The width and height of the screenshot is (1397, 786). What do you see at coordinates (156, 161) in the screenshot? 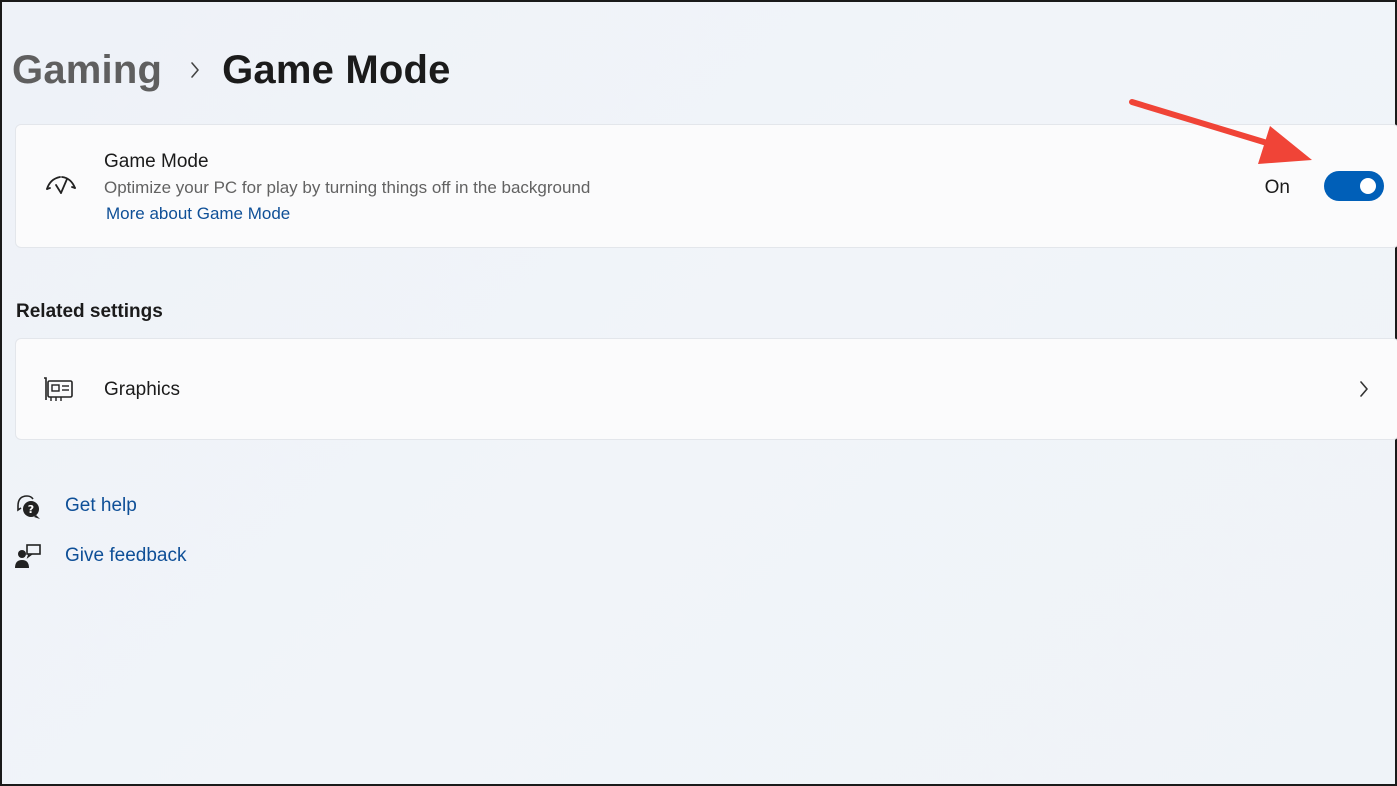
I see `game-mode-title: Game Mode` at bounding box center [156, 161].